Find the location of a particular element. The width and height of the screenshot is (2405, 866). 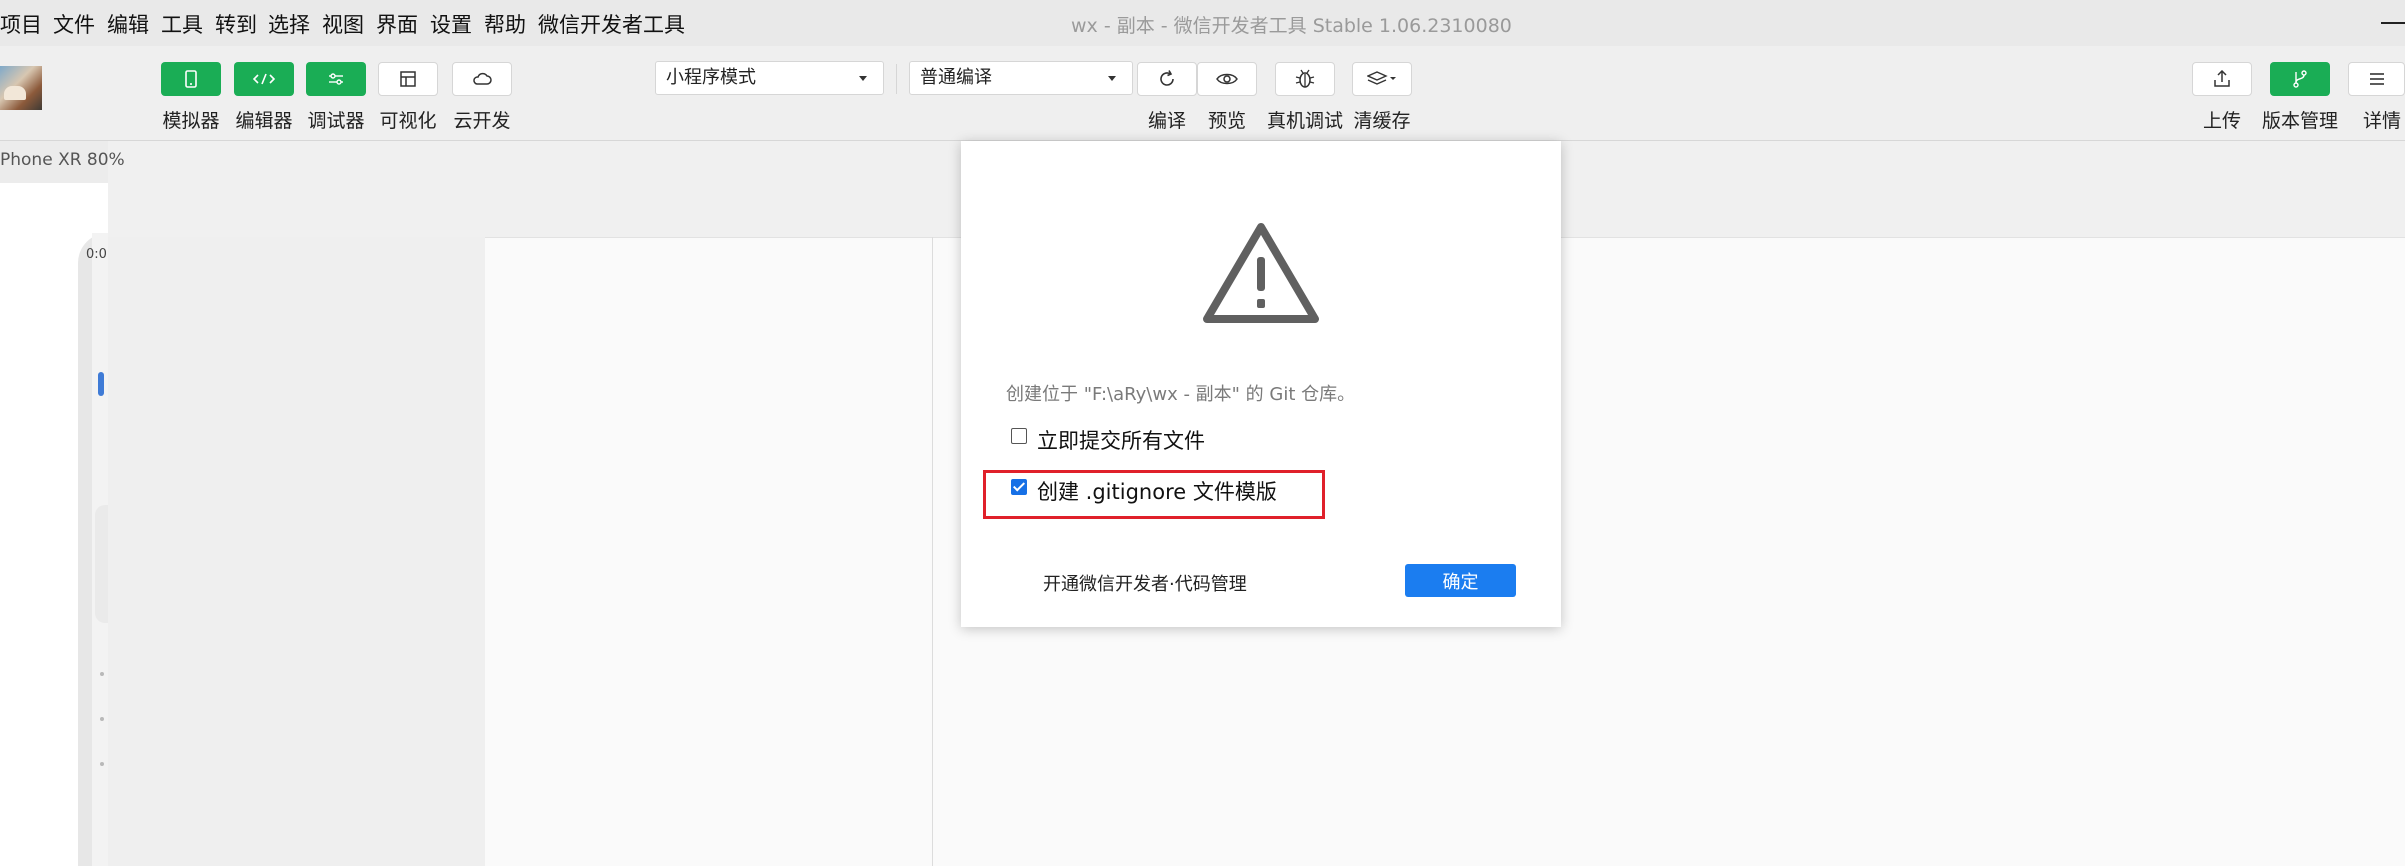

bug-icon is located at coordinates (1305, 78).